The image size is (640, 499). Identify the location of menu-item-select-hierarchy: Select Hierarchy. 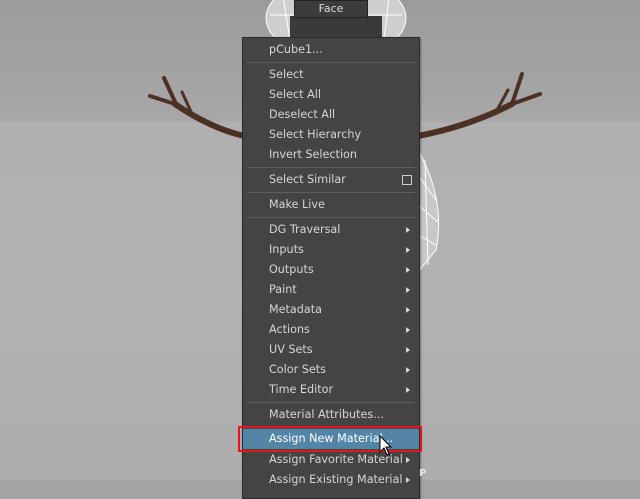
(331, 135).